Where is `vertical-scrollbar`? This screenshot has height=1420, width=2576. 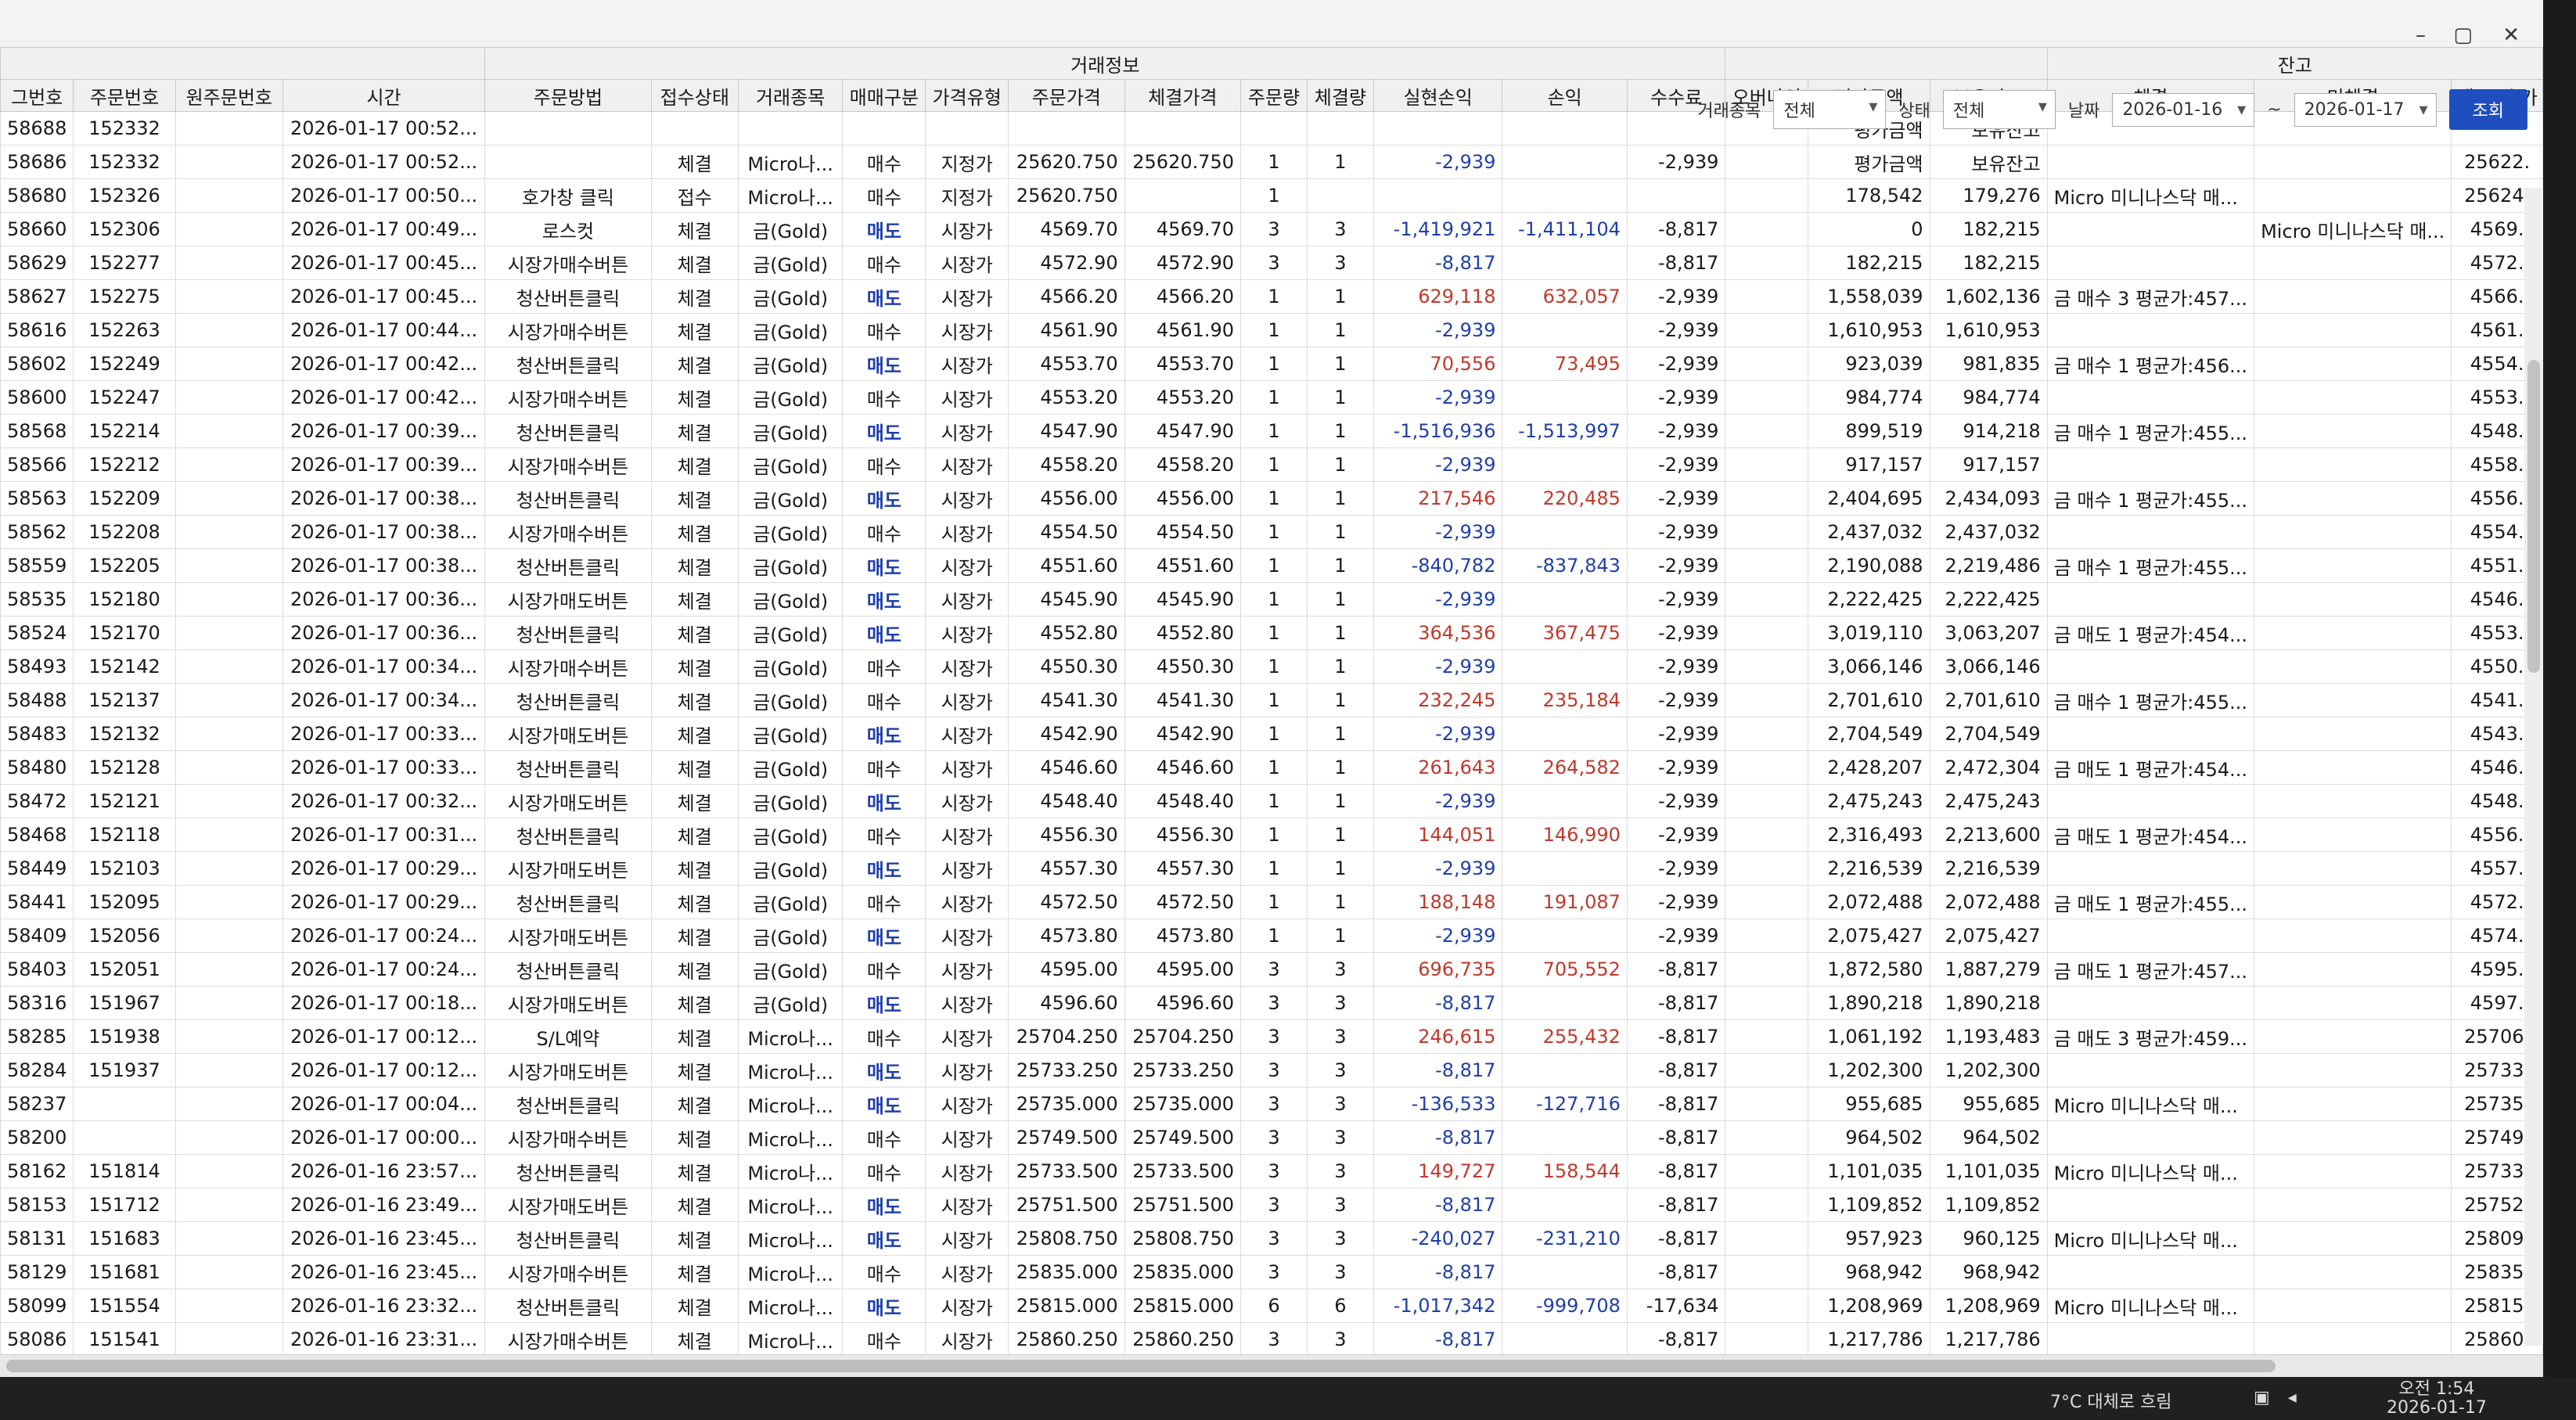 vertical-scrollbar is located at coordinates (2533, 767).